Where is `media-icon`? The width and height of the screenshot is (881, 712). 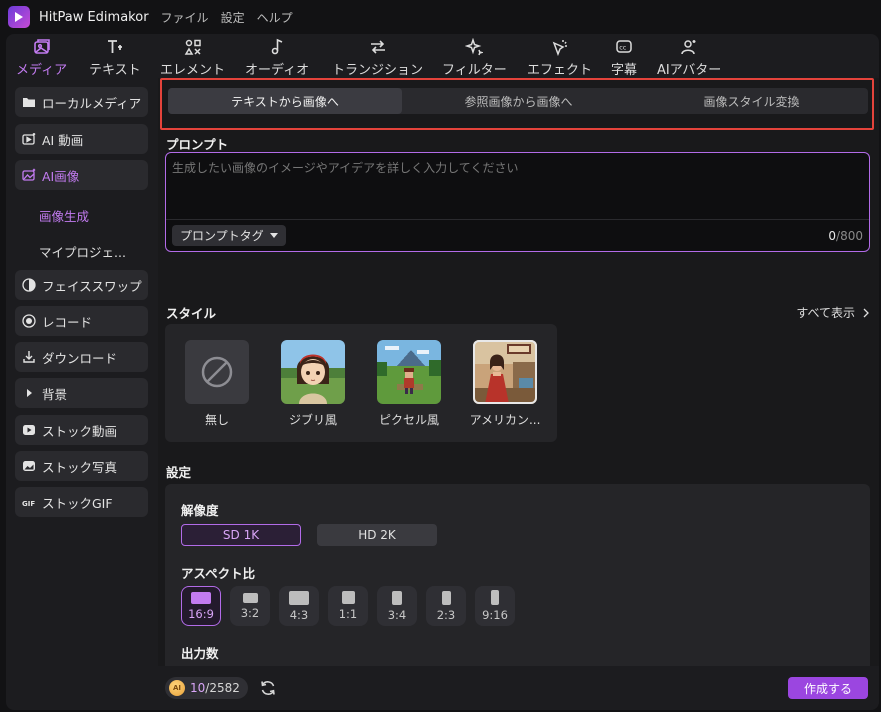 media-icon is located at coordinates (42, 47).